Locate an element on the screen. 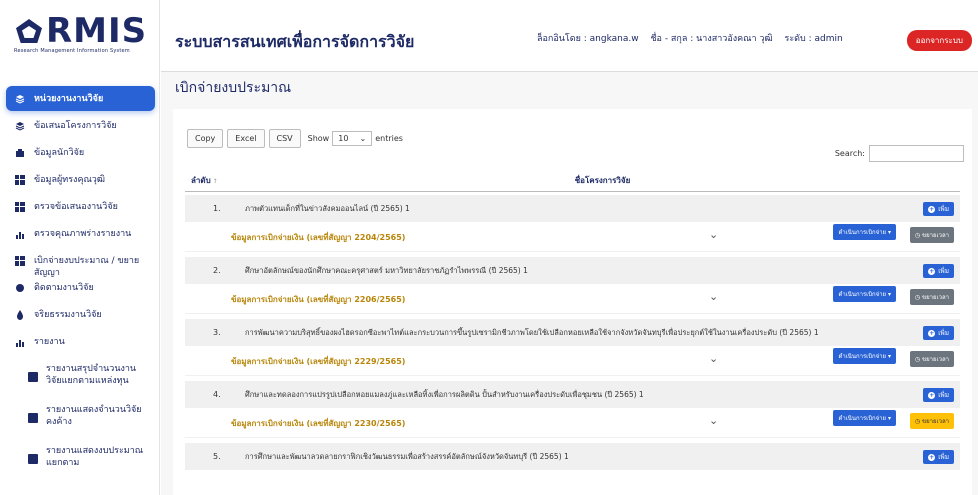 This screenshot has width=978, height=495. sidebar-item-budget: เบิกจ่ายงบประมาณ / ขยายสัญญา is located at coordinates (79, 267).